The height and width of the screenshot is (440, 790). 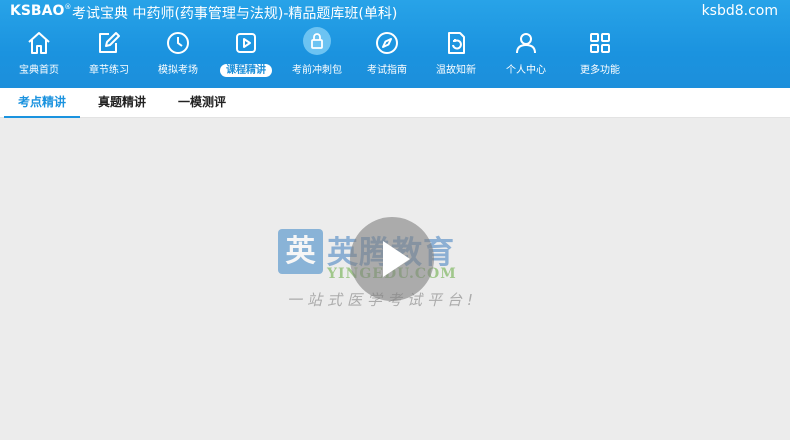 I want to click on tab-mock-evaluation: 一模测评, so click(x=202, y=103).